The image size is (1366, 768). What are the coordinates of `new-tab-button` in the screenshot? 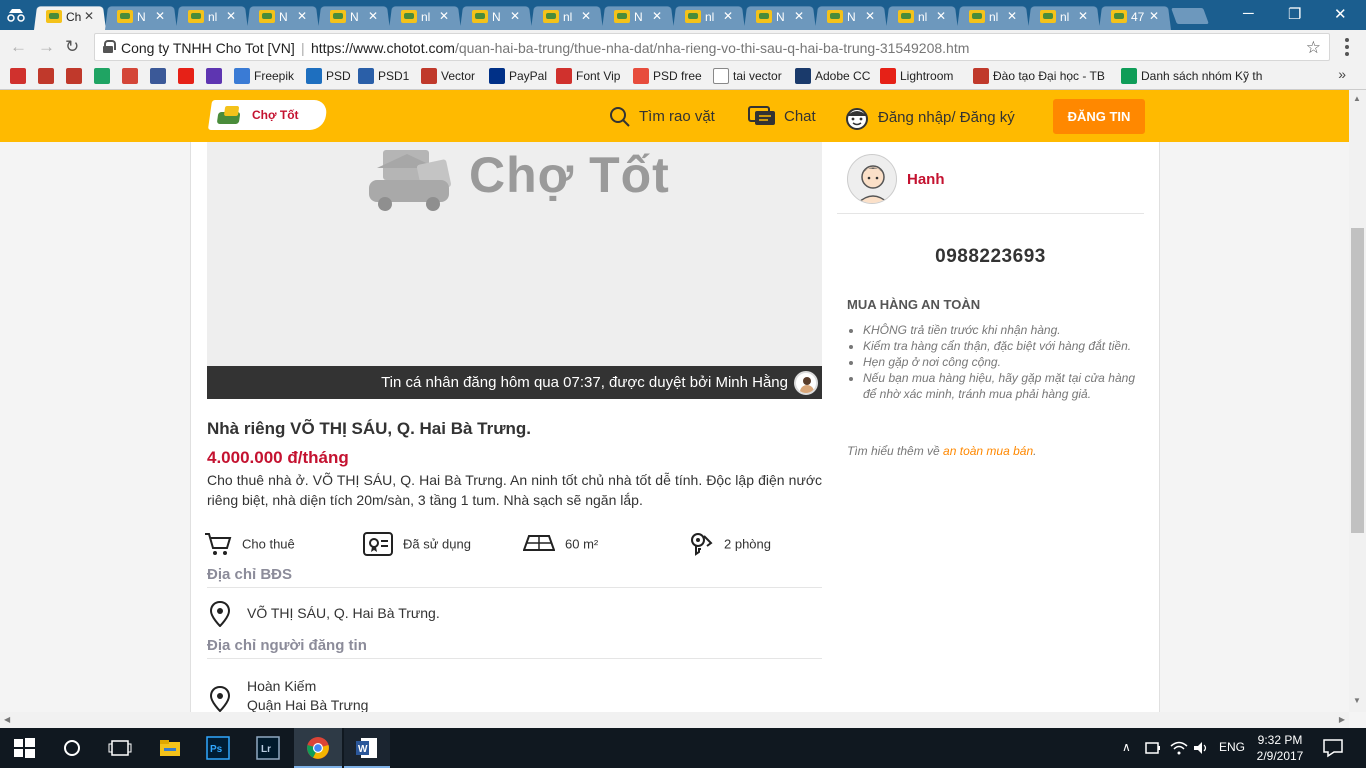 It's located at (1190, 16).